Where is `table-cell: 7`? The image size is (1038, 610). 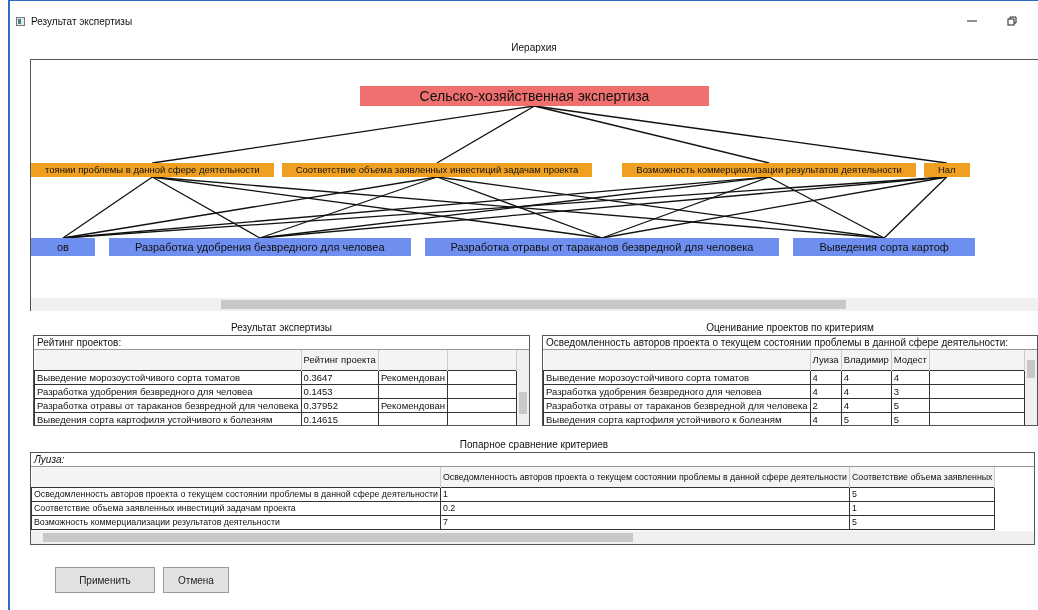
table-cell: 7 is located at coordinates (645, 522).